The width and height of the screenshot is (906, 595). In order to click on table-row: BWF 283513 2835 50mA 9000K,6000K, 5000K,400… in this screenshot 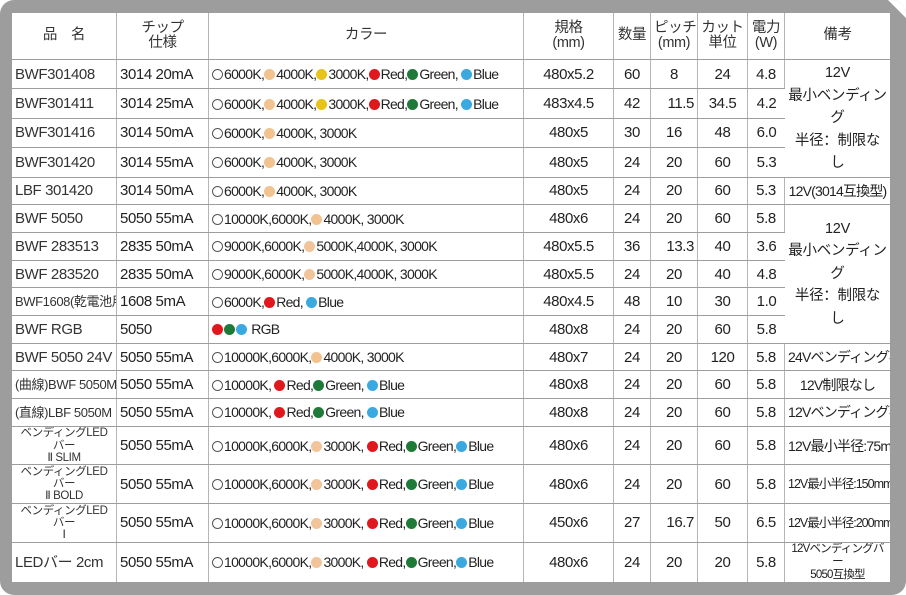, I will do `click(451, 246)`.